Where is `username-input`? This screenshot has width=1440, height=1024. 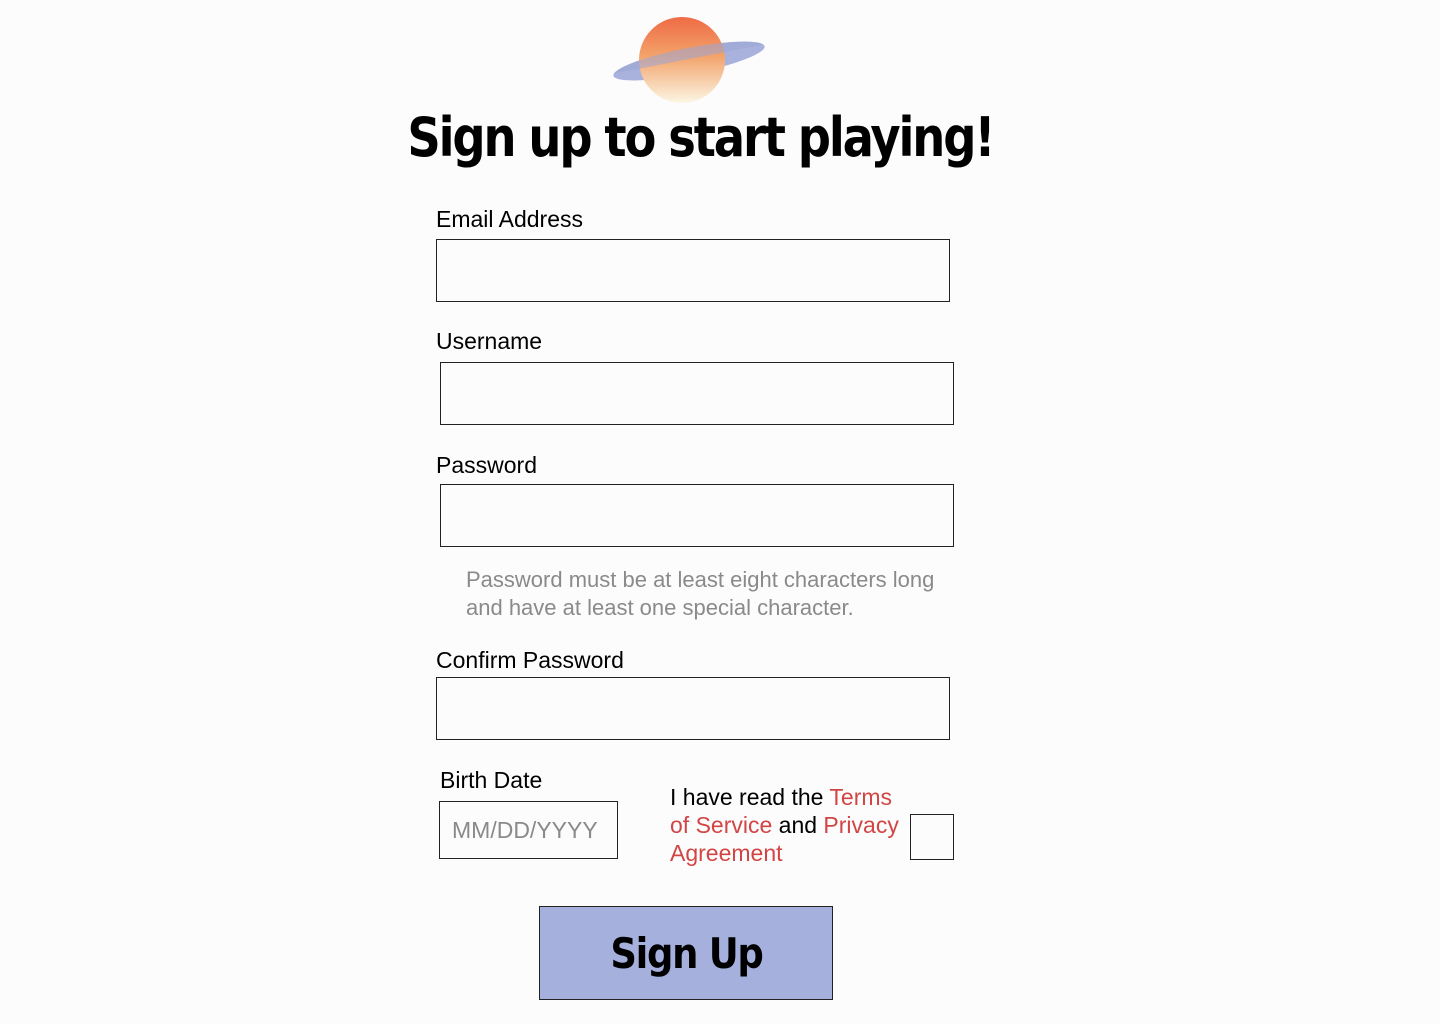
username-input is located at coordinates (697, 393).